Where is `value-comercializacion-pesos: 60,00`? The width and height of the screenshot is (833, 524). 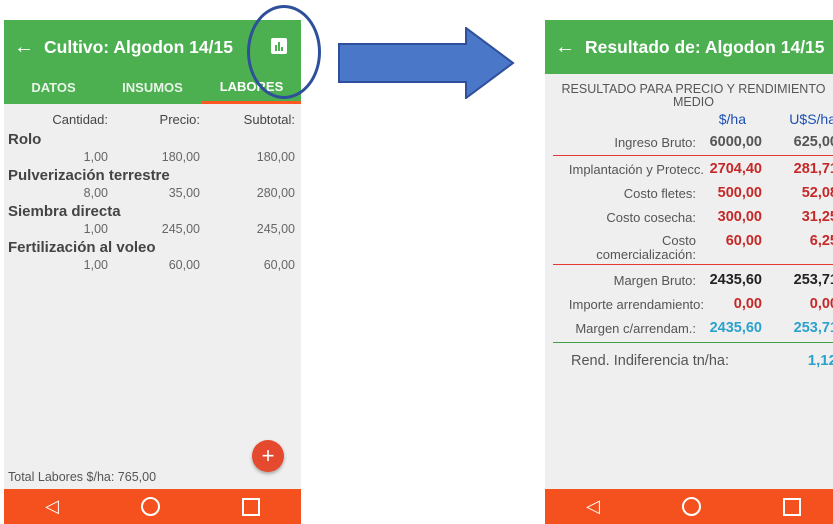
value-comercializacion-pesos: 60,00 is located at coordinates (743, 241).